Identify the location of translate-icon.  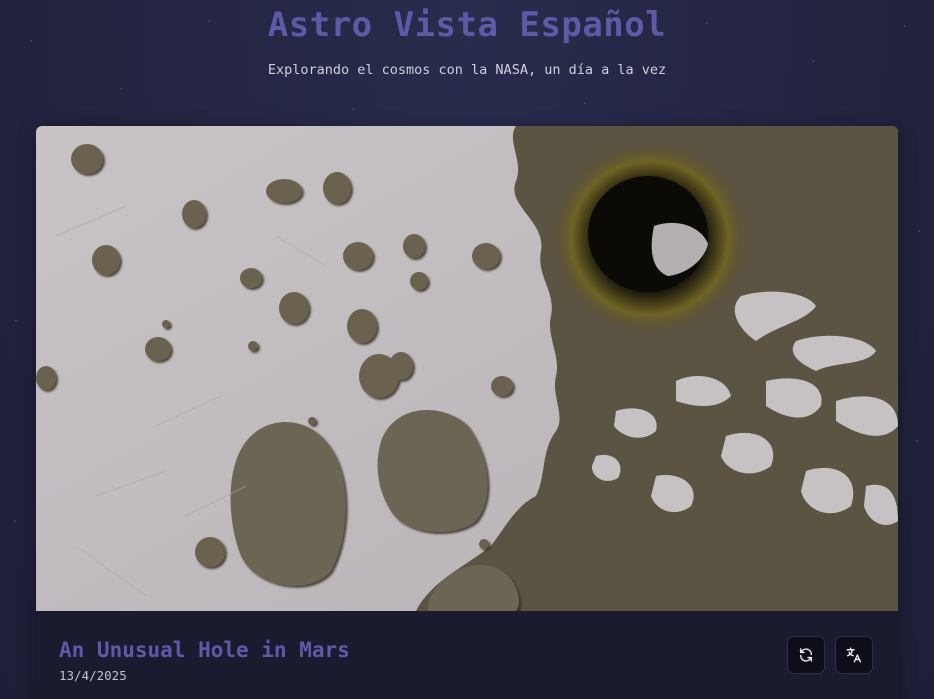
(854, 655).